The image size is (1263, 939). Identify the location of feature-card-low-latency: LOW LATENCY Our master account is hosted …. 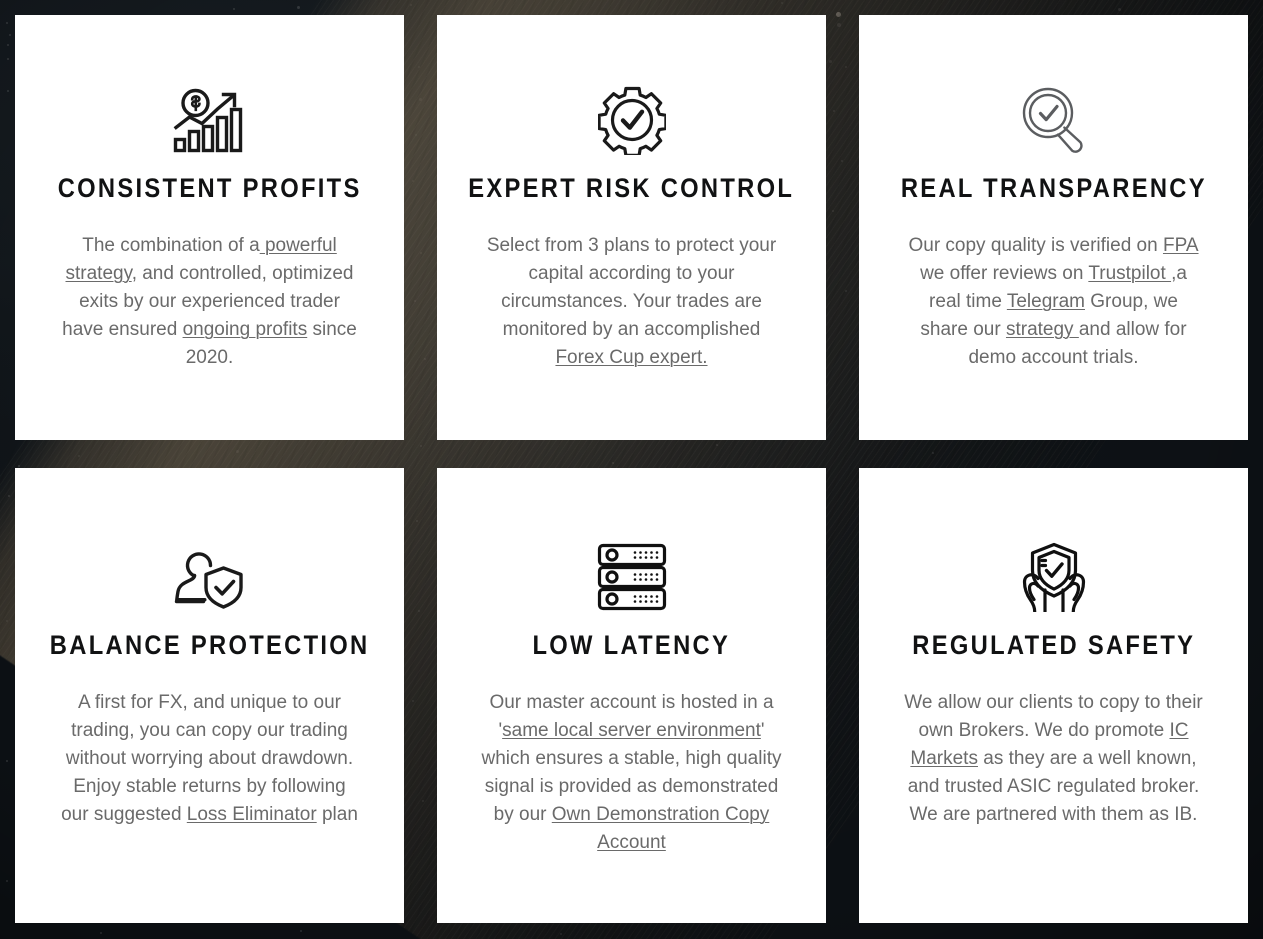
(631, 695).